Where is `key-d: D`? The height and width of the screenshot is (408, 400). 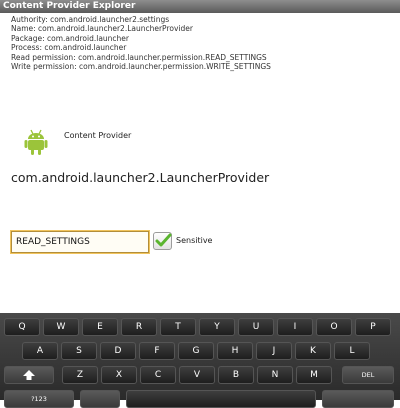
key-d: D is located at coordinates (118, 351).